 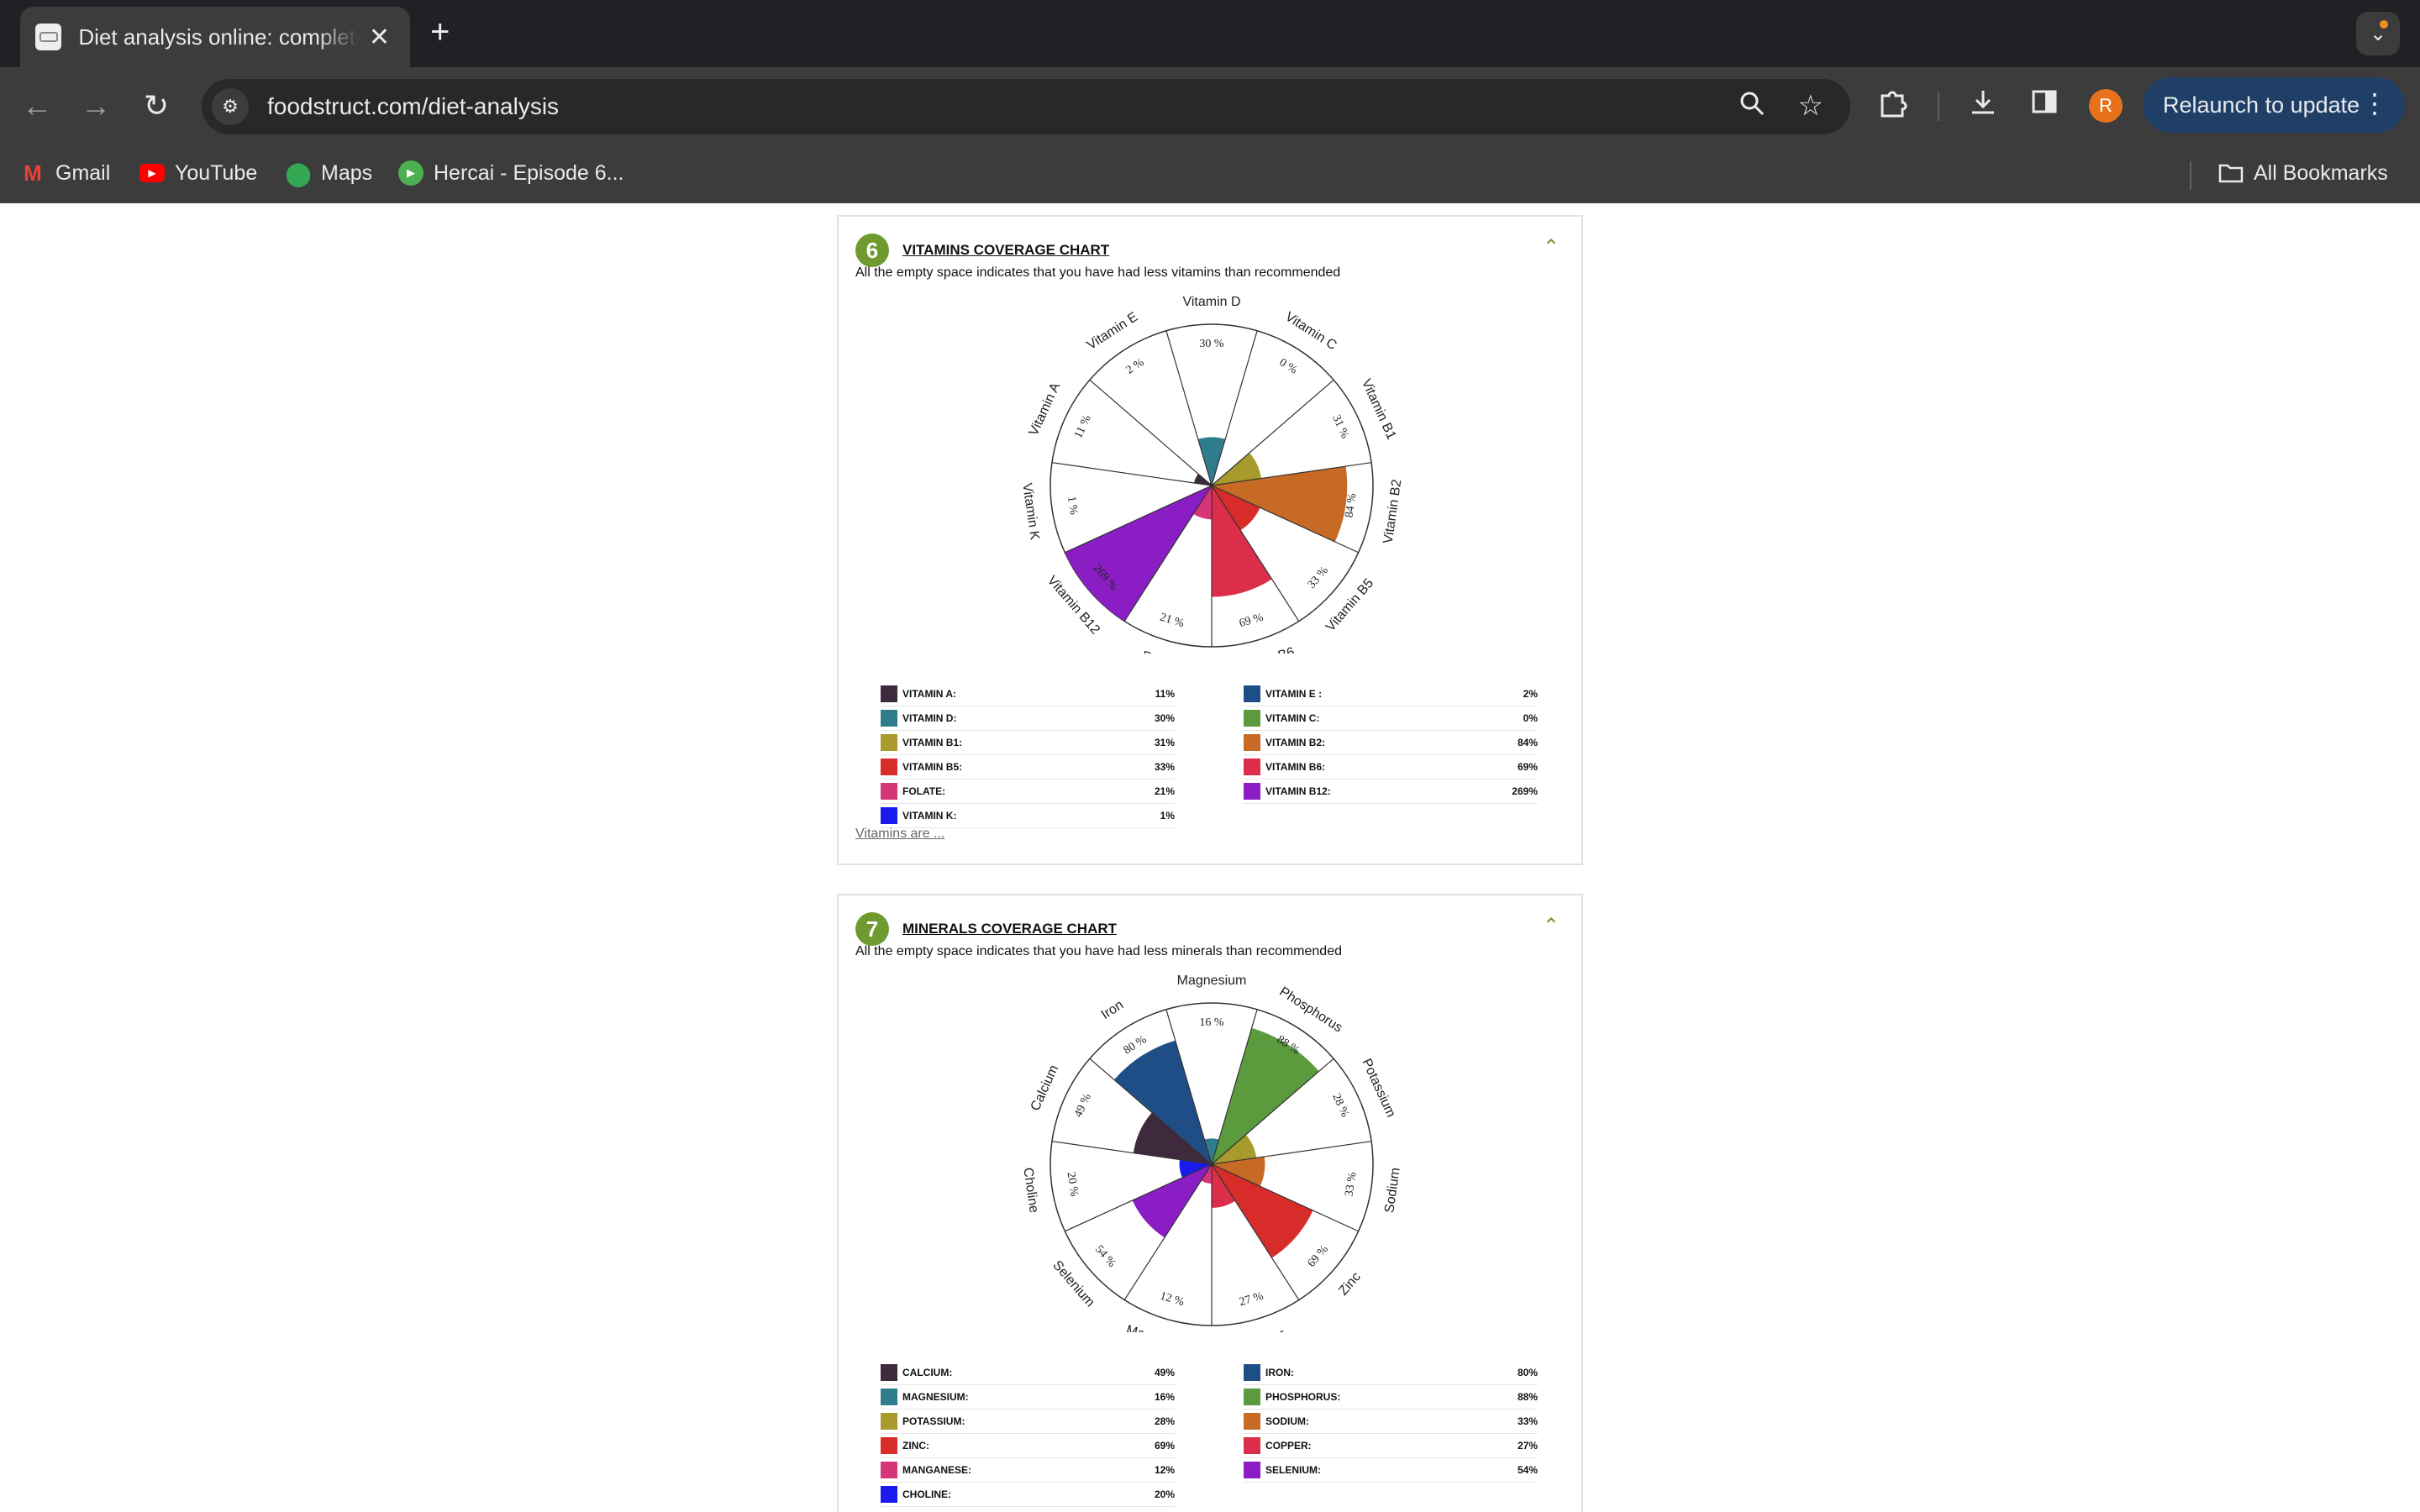 I want to click on legend-value: 11%, so click(x=1165, y=694).